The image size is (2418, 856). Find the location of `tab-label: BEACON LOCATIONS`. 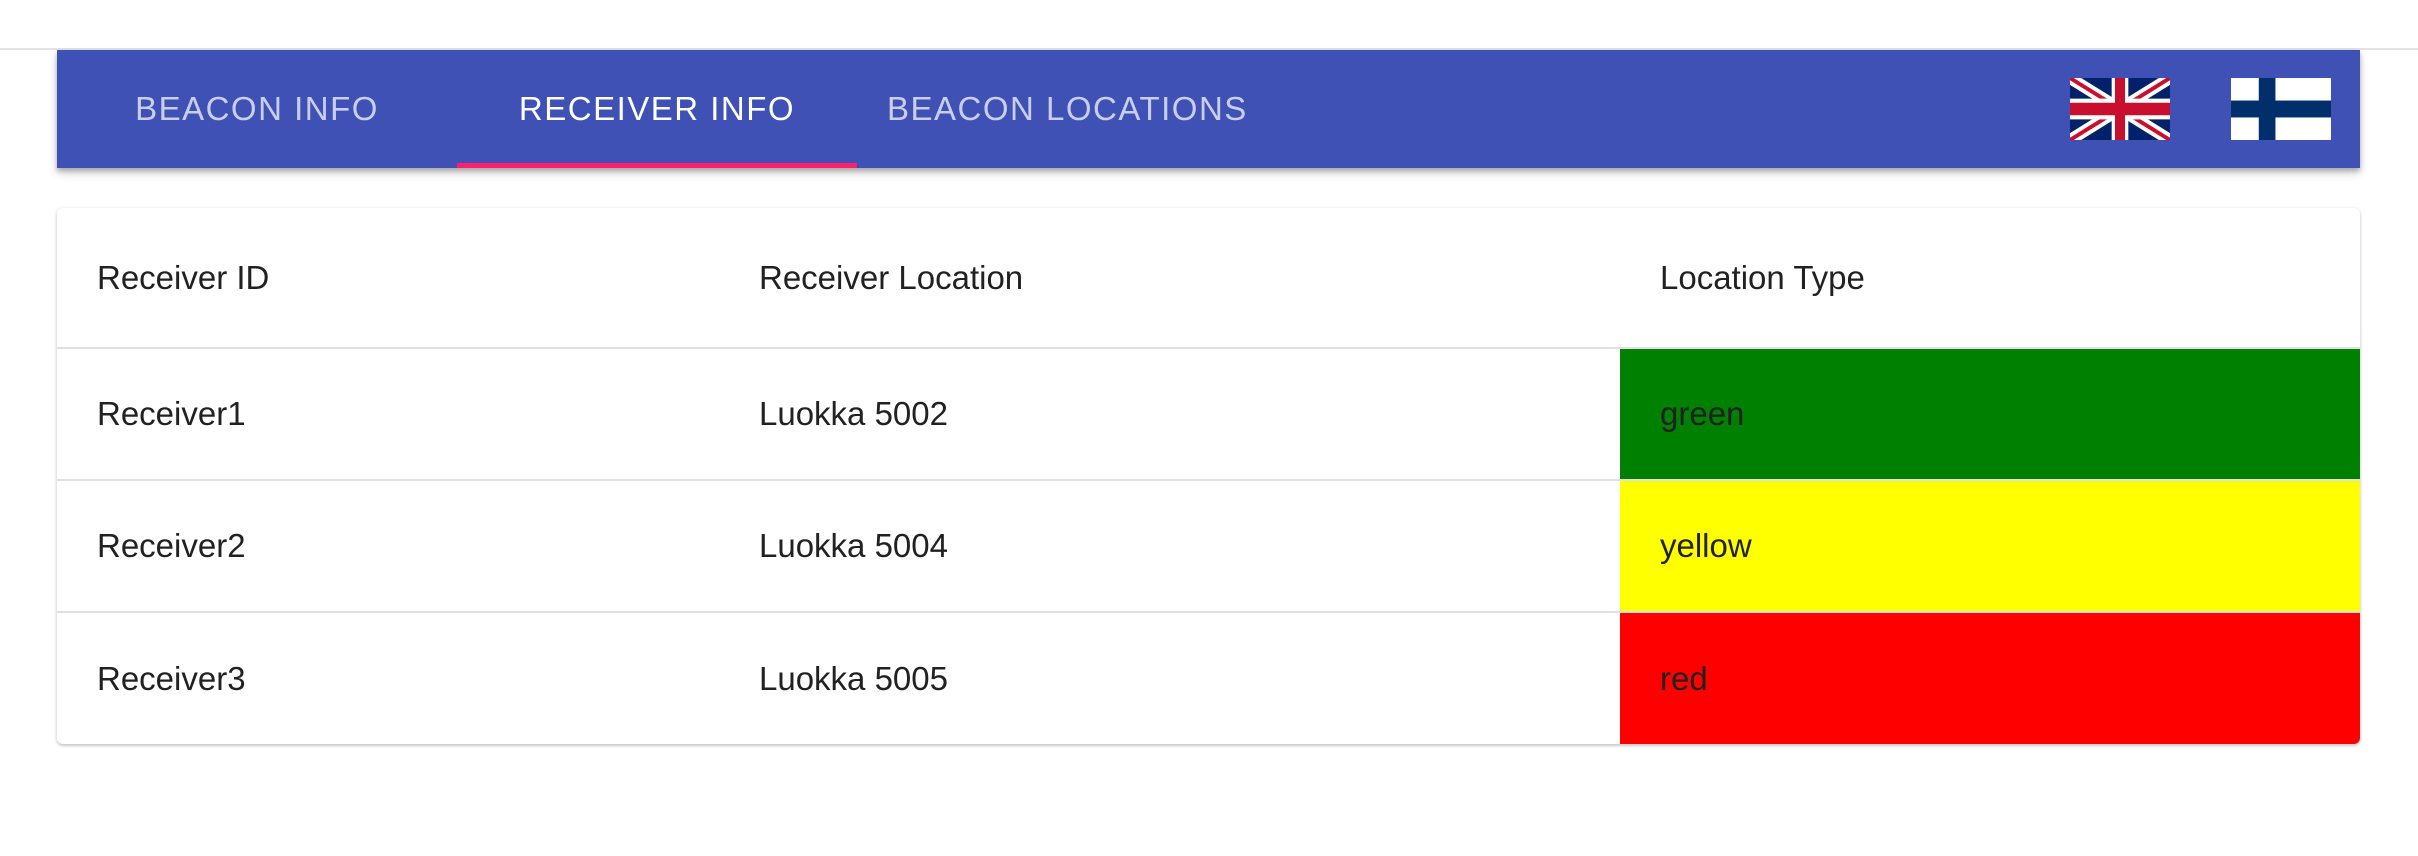

tab-label: BEACON LOCATIONS is located at coordinates (1067, 108).